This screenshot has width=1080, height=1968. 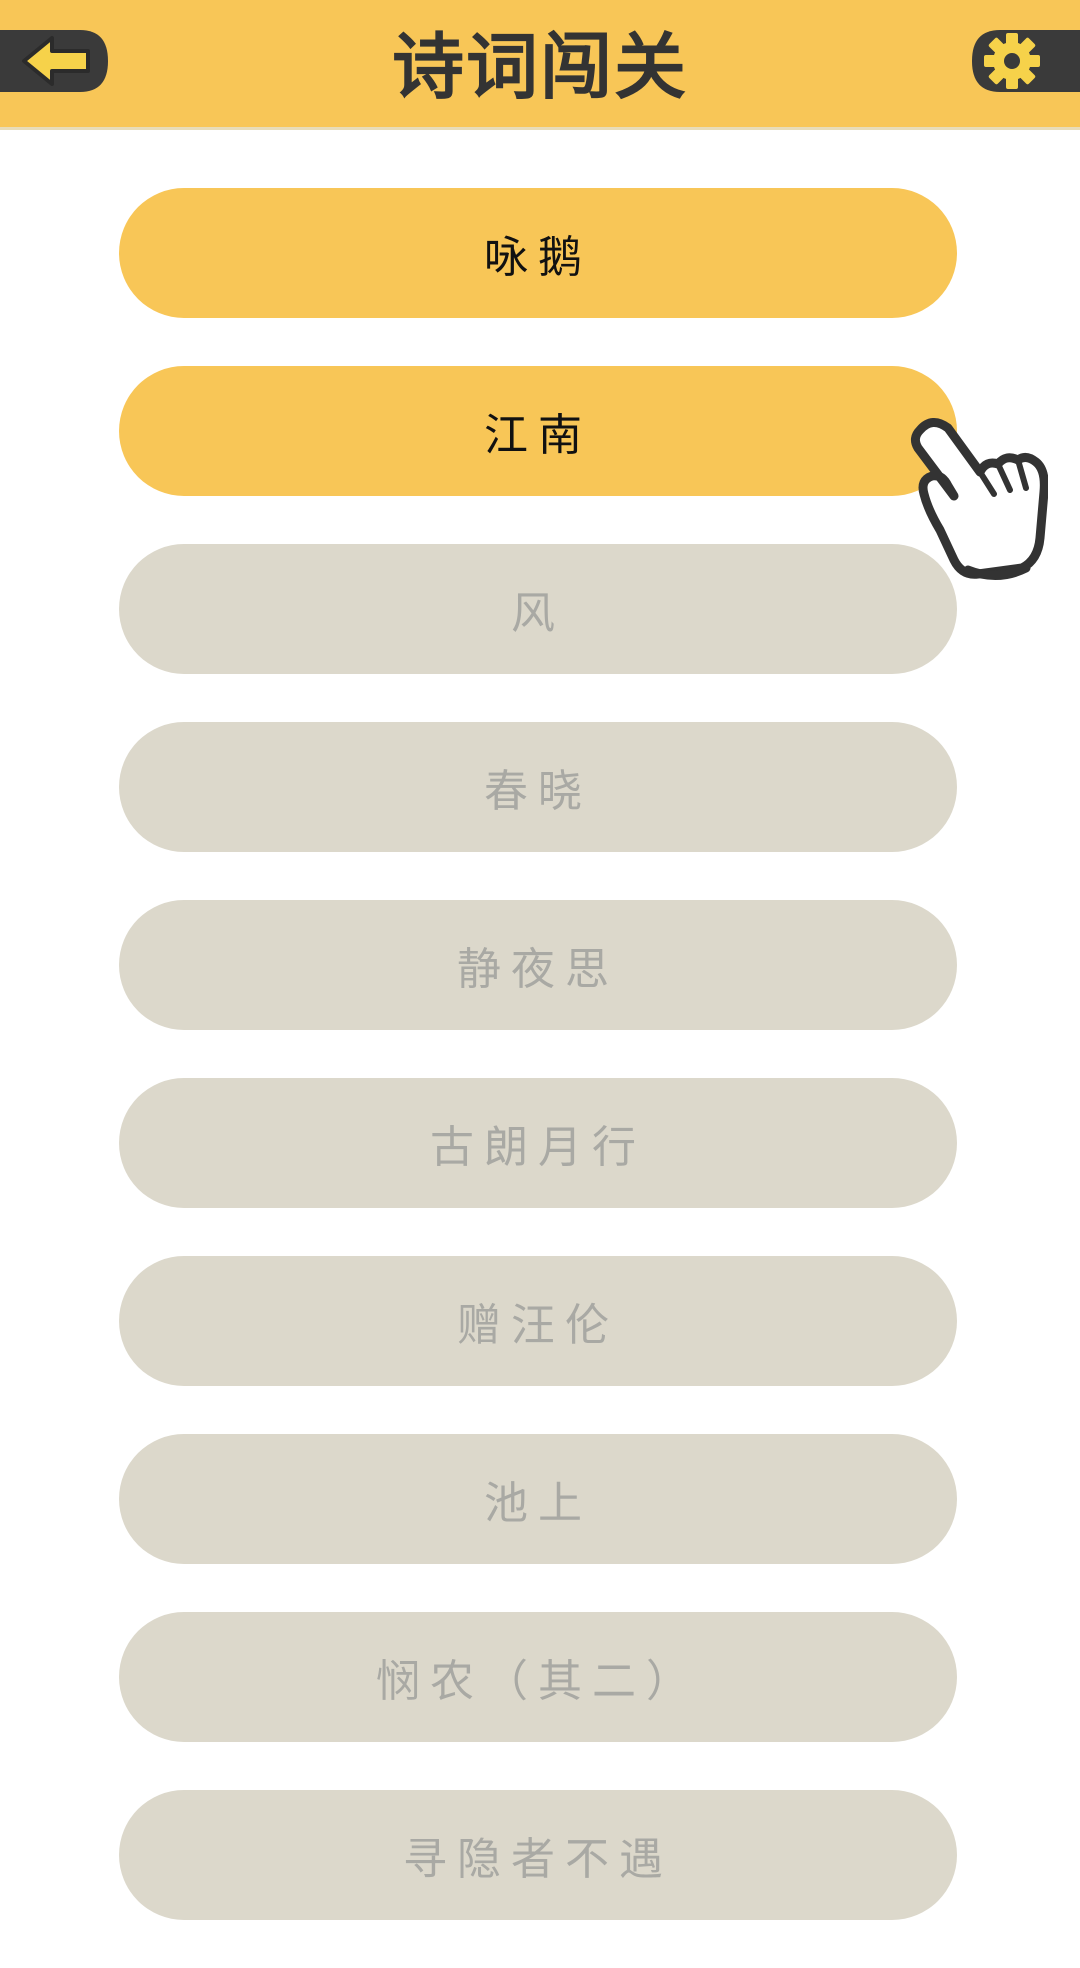 I want to click on level-button-zengwanglun: 赠汪伦, so click(x=538, y=1321).